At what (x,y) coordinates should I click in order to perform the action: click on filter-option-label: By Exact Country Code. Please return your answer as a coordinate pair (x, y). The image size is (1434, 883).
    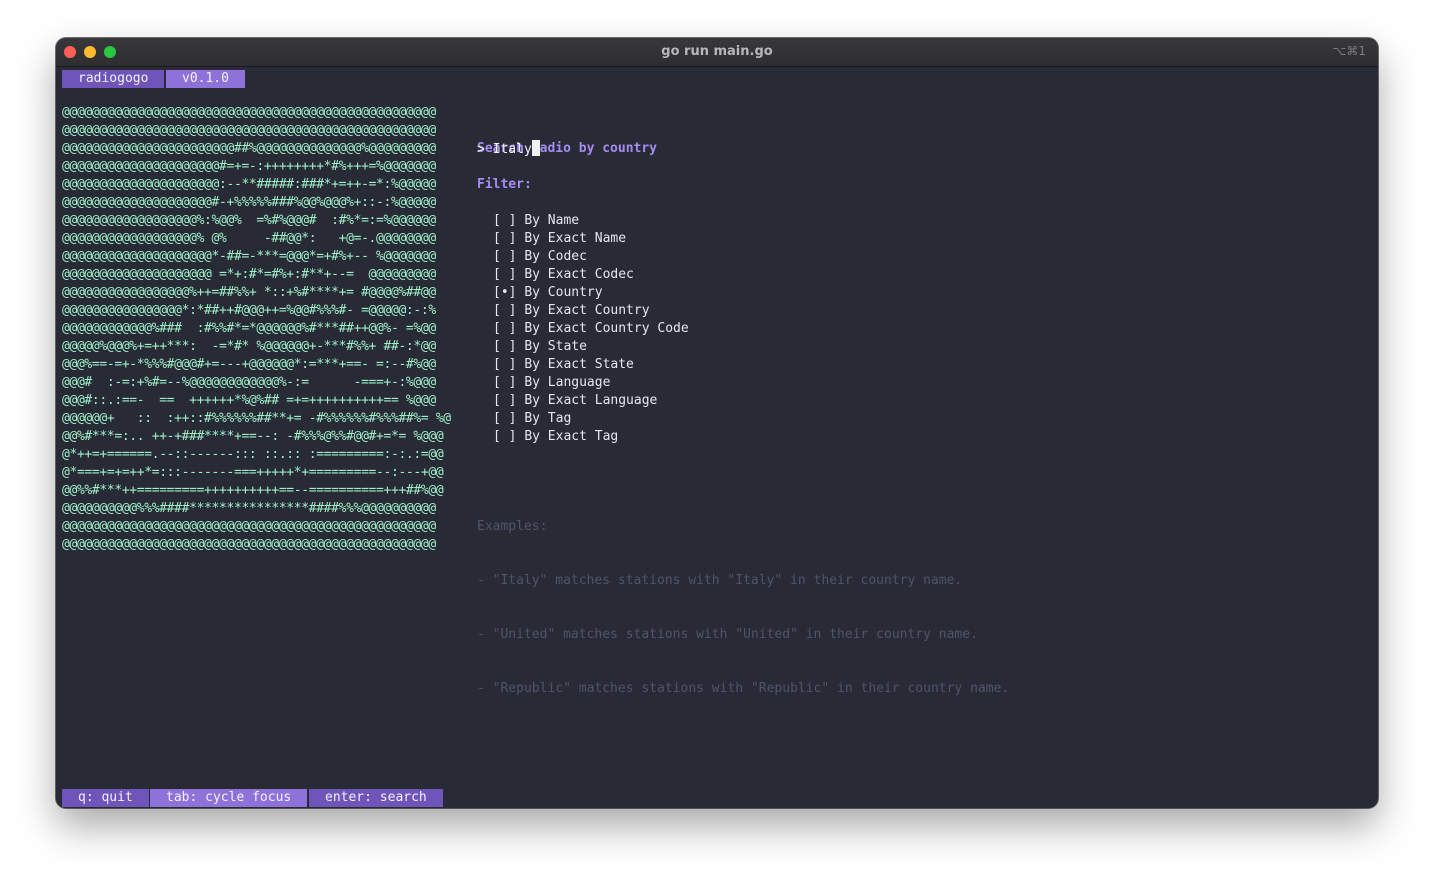
    Looking at the image, I should click on (606, 328).